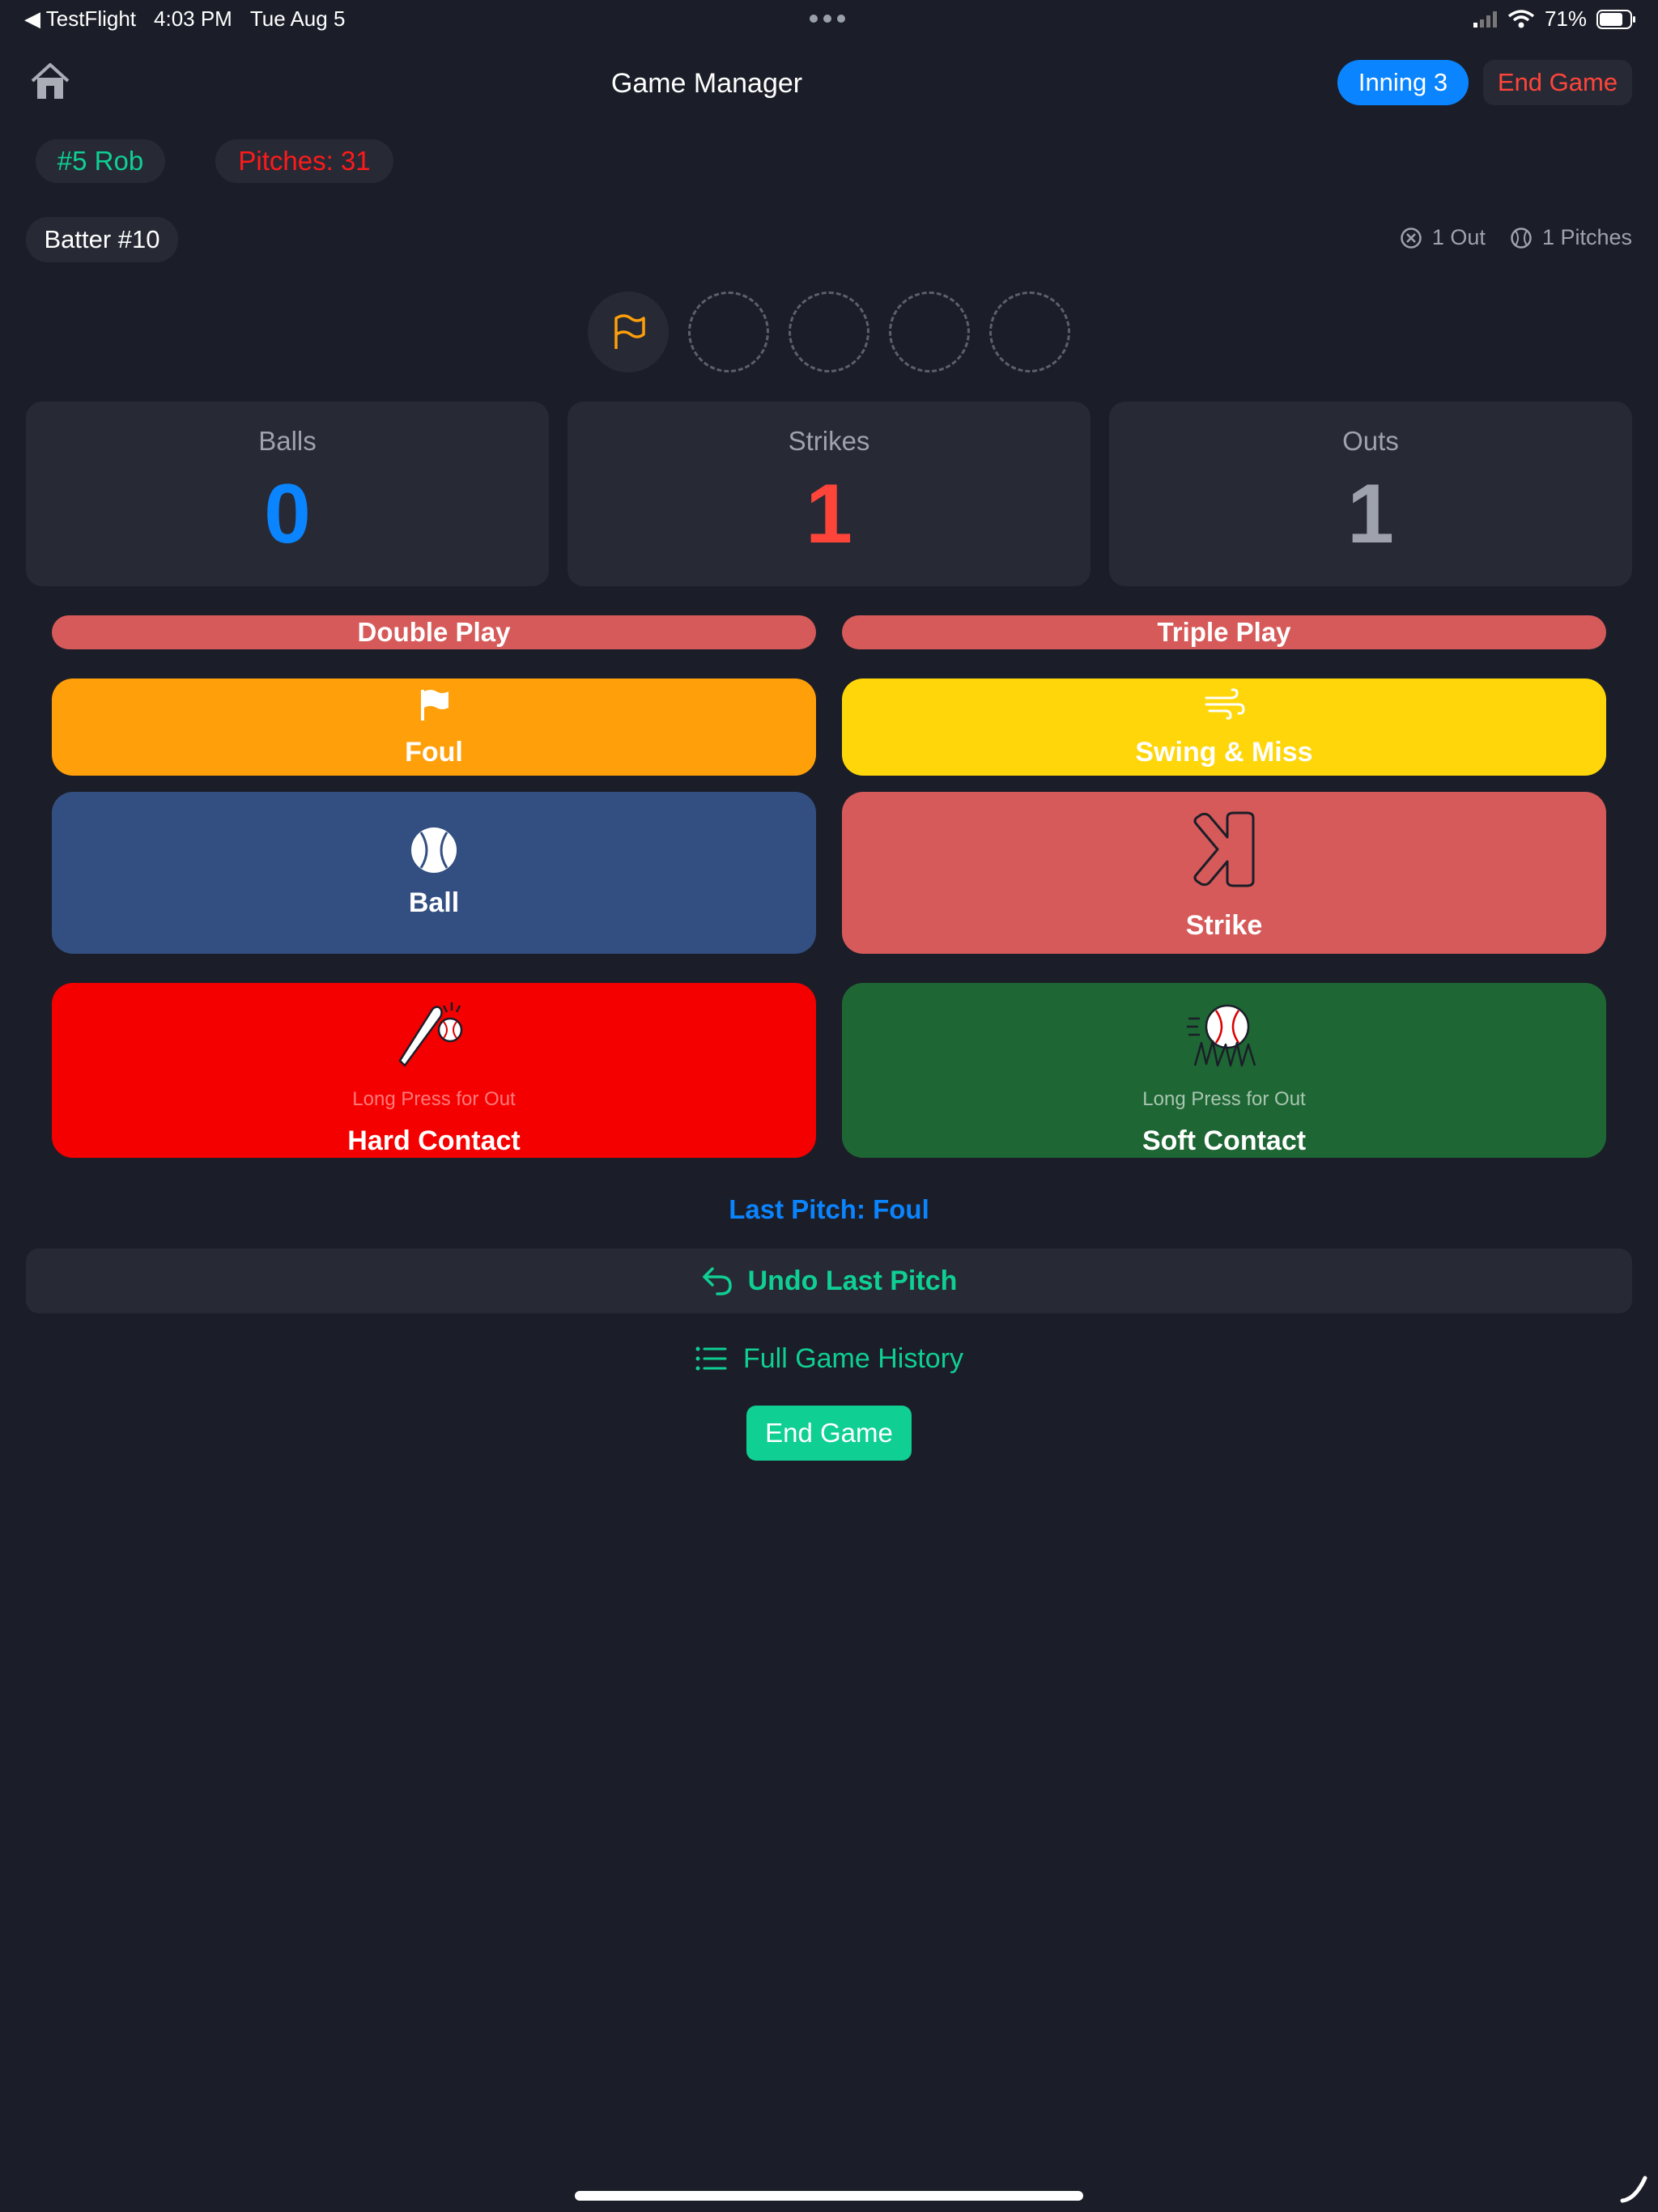 This screenshot has width=1658, height=2212. I want to click on flag-icon, so click(629, 332).